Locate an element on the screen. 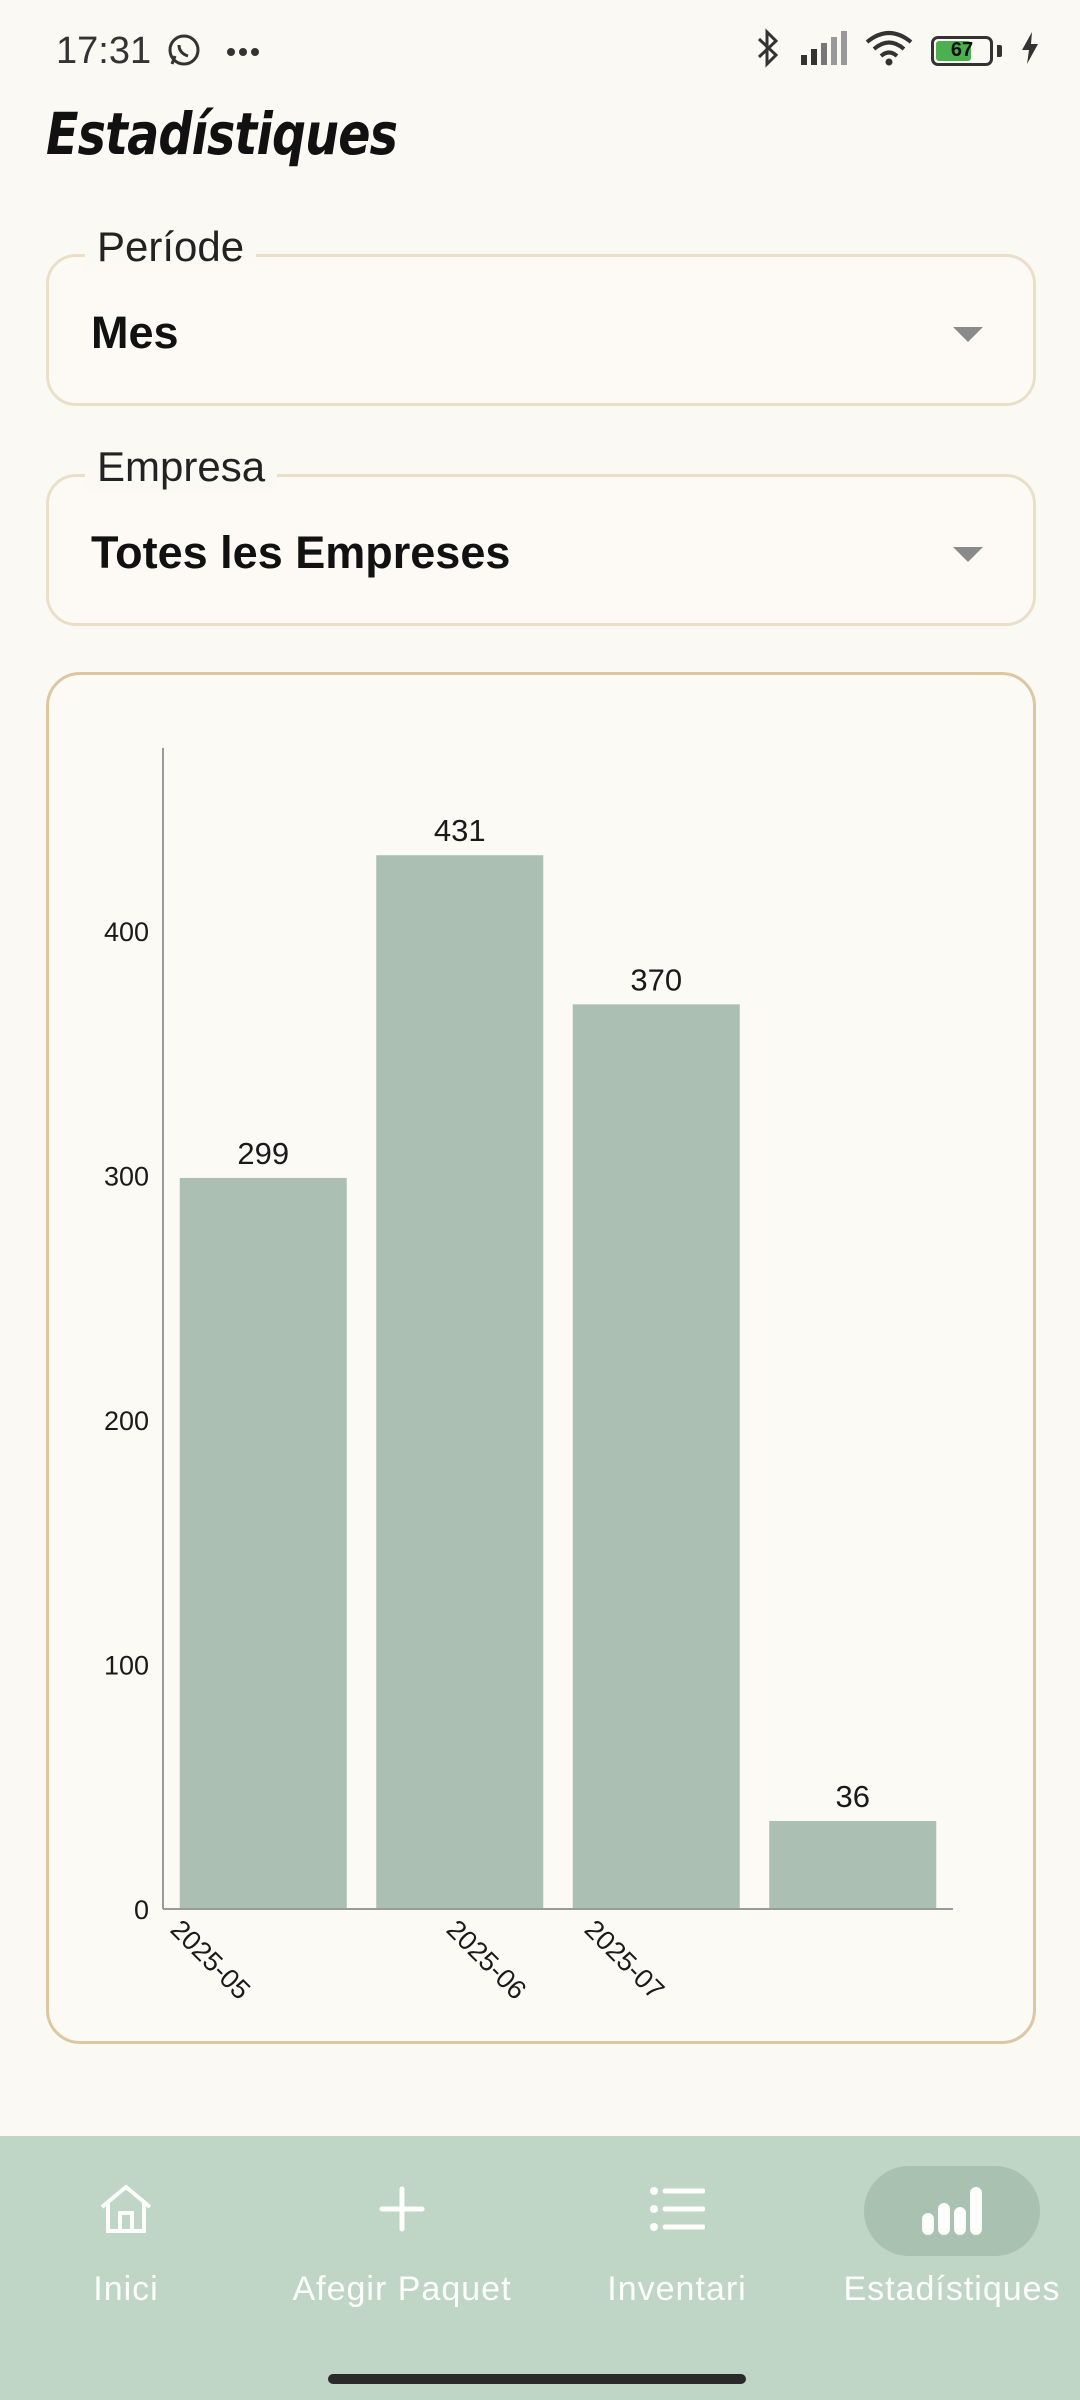 This screenshot has height=2400, width=1080. nav-item-inici: Inici is located at coordinates (130, 2251).